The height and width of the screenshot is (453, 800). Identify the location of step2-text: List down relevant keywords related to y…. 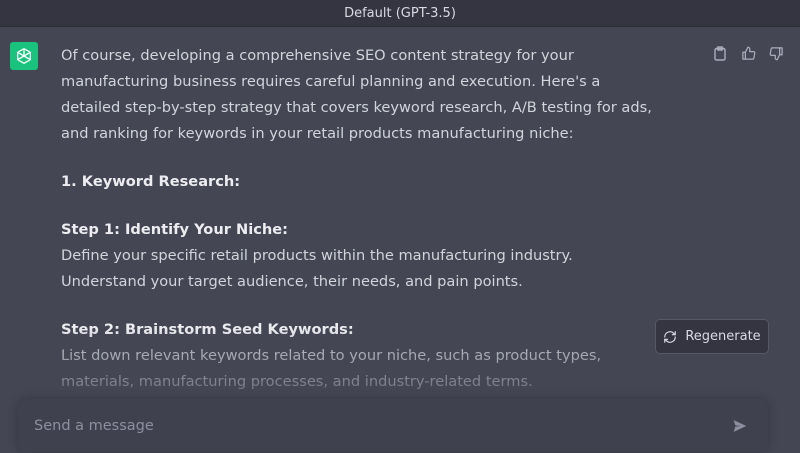
(331, 368).